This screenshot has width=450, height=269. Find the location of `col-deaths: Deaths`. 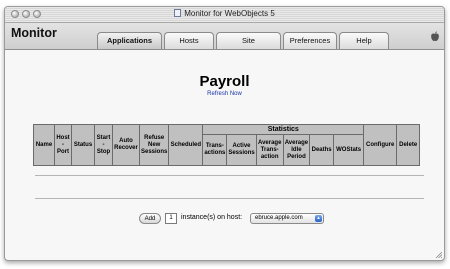

col-deaths: Deaths is located at coordinates (322, 150).